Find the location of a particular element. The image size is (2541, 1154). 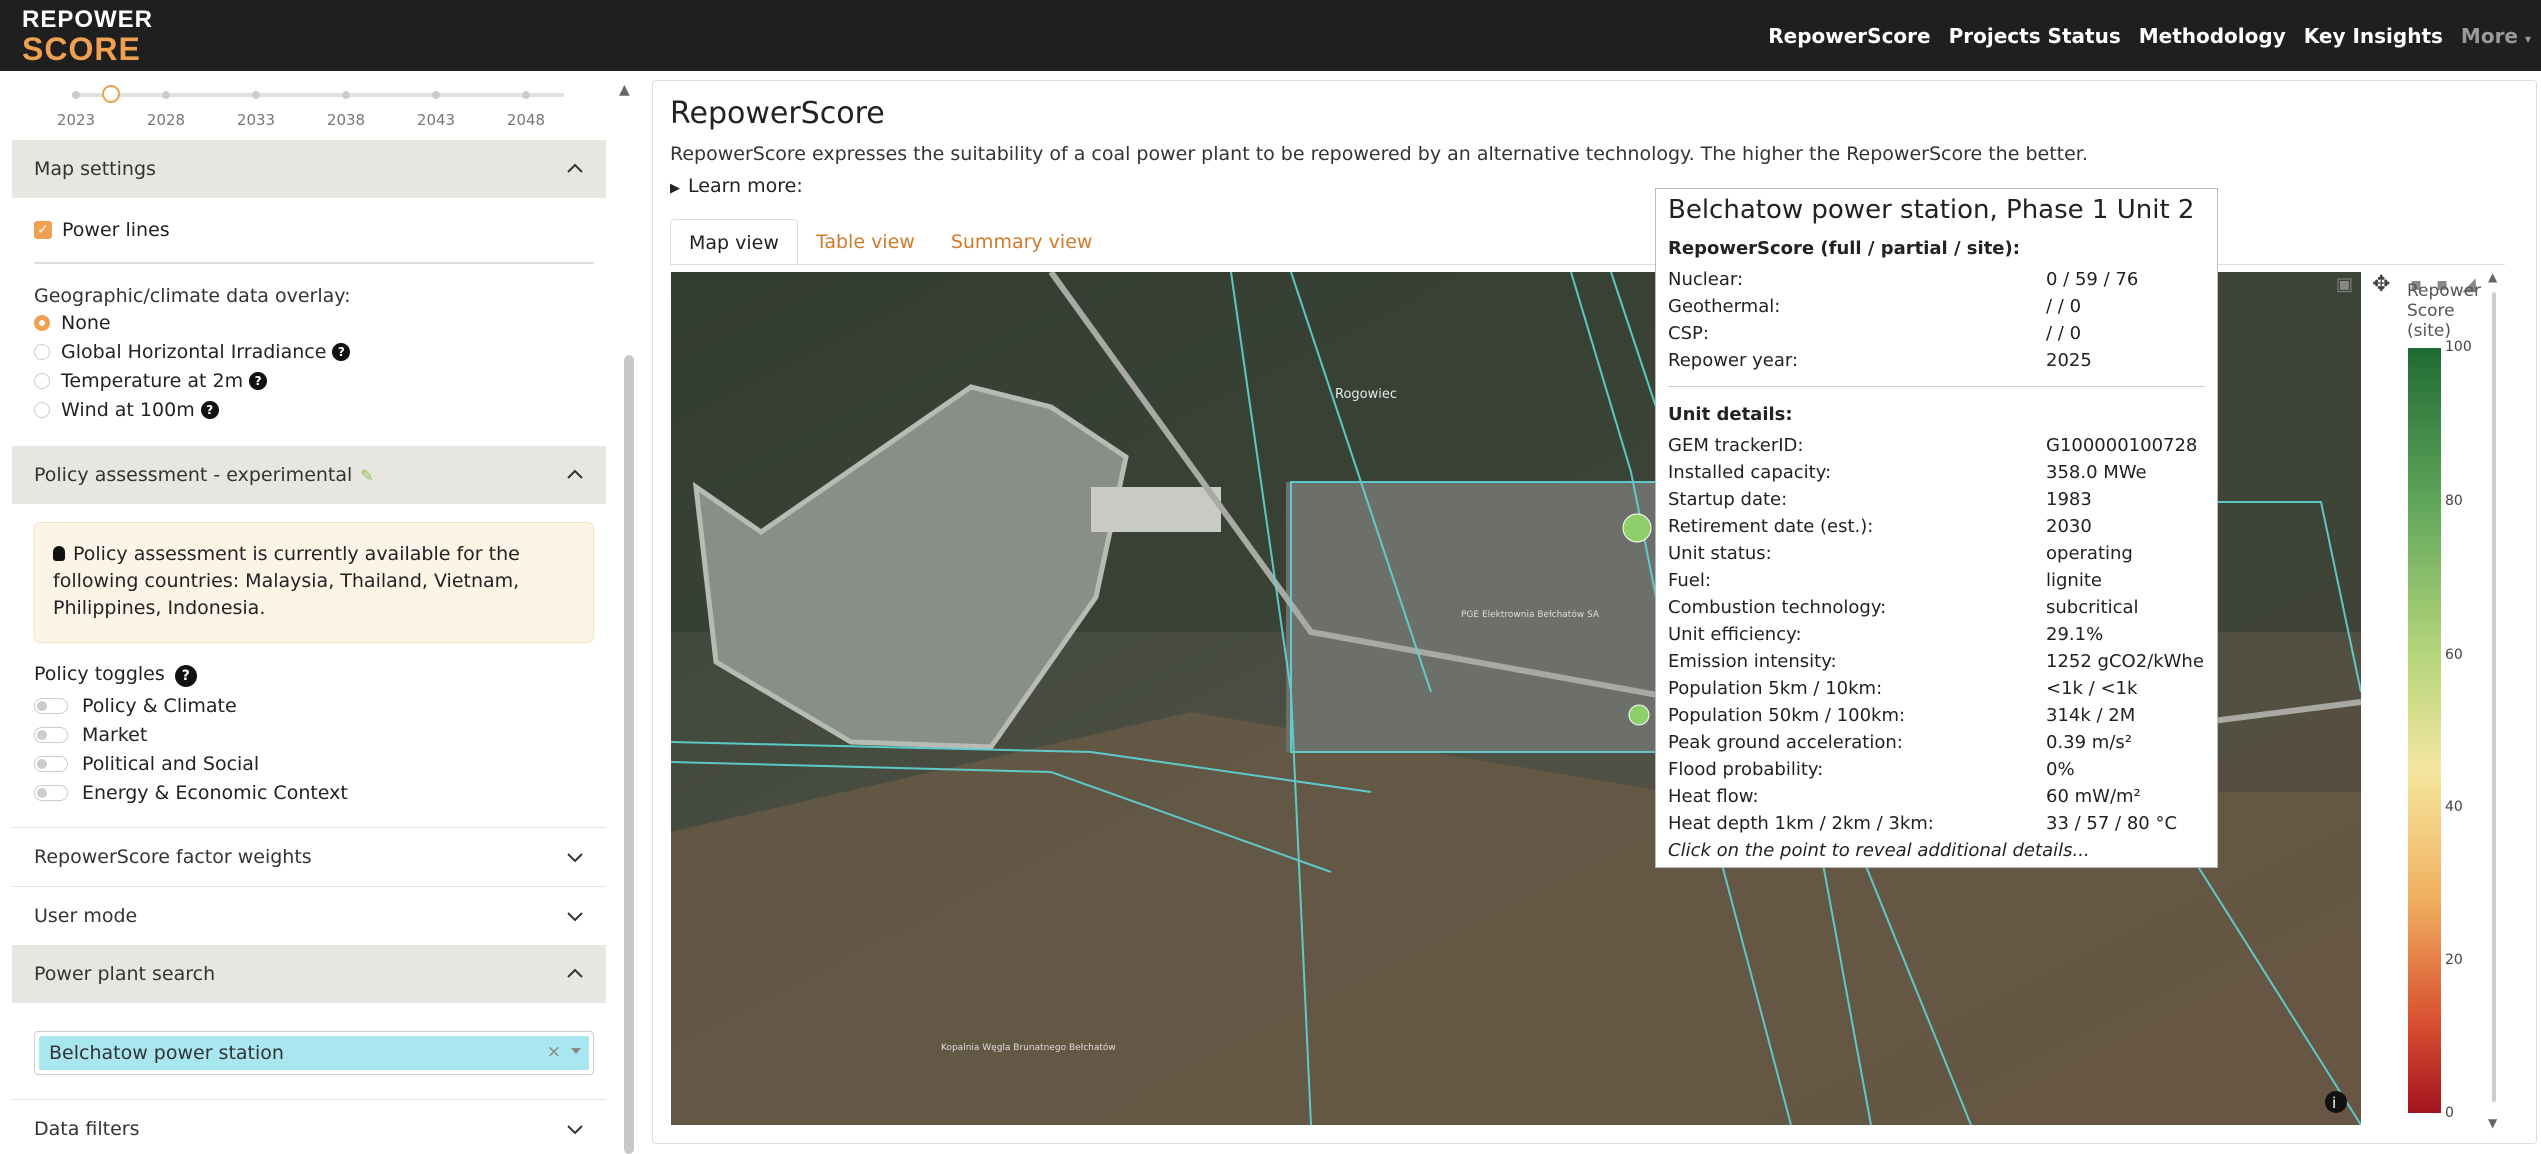

overlay-radio-wind: Wind at 100m? is located at coordinates (126, 410).